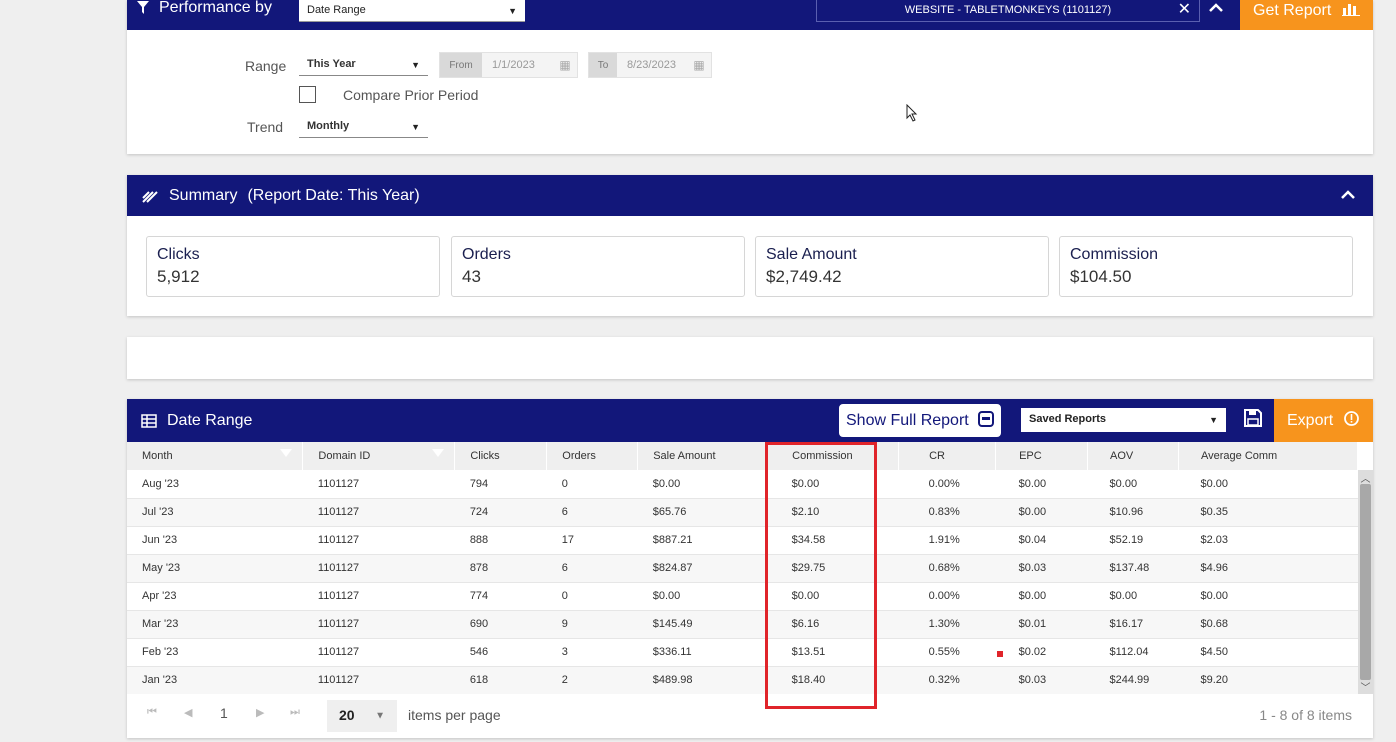 This screenshot has height=742, width=1396. What do you see at coordinates (178, 276) in the screenshot?
I see `kpi-value: 5,912` at bounding box center [178, 276].